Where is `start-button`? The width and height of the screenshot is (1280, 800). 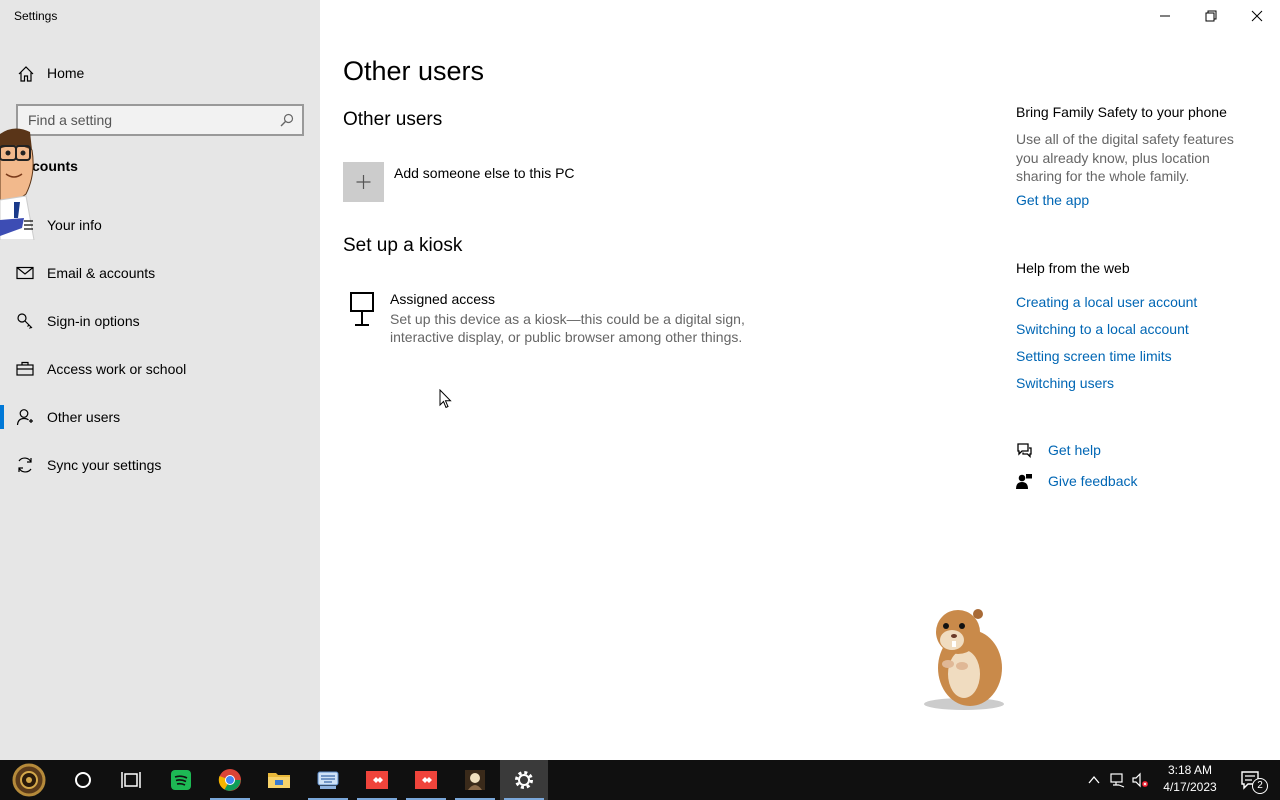
start-button is located at coordinates (34, 780).